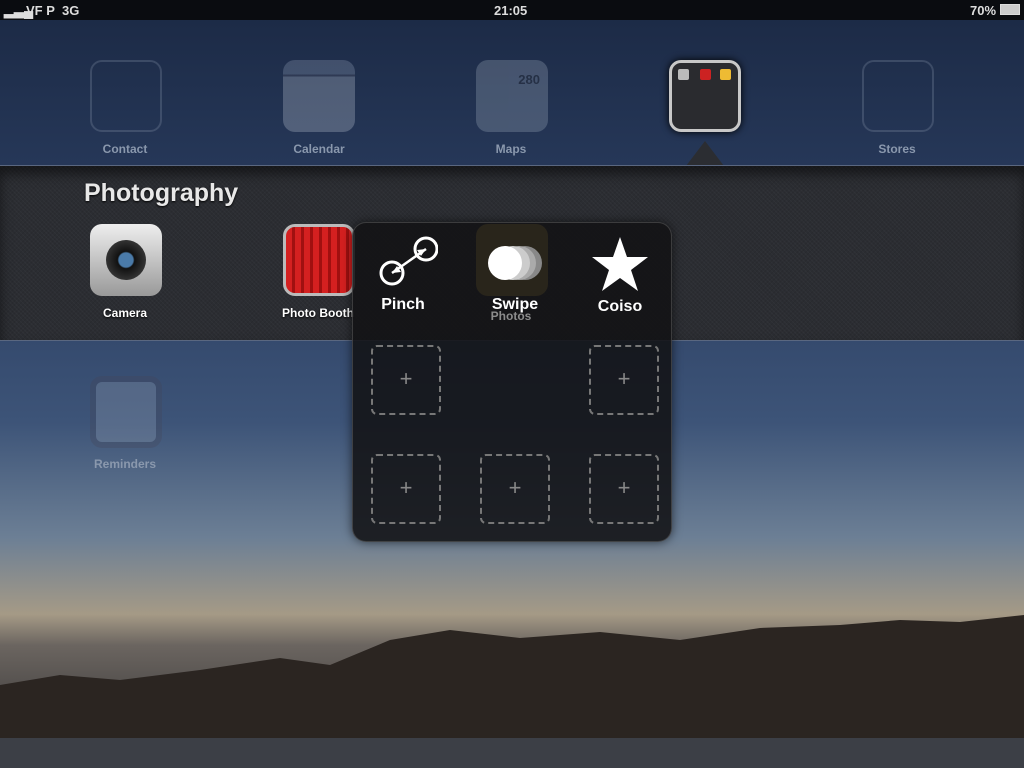 Image resolution: width=1024 pixels, height=768 pixels. What do you see at coordinates (511, 149) in the screenshot?
I see `maps-label: Maps` at bounding box center [511, 149].